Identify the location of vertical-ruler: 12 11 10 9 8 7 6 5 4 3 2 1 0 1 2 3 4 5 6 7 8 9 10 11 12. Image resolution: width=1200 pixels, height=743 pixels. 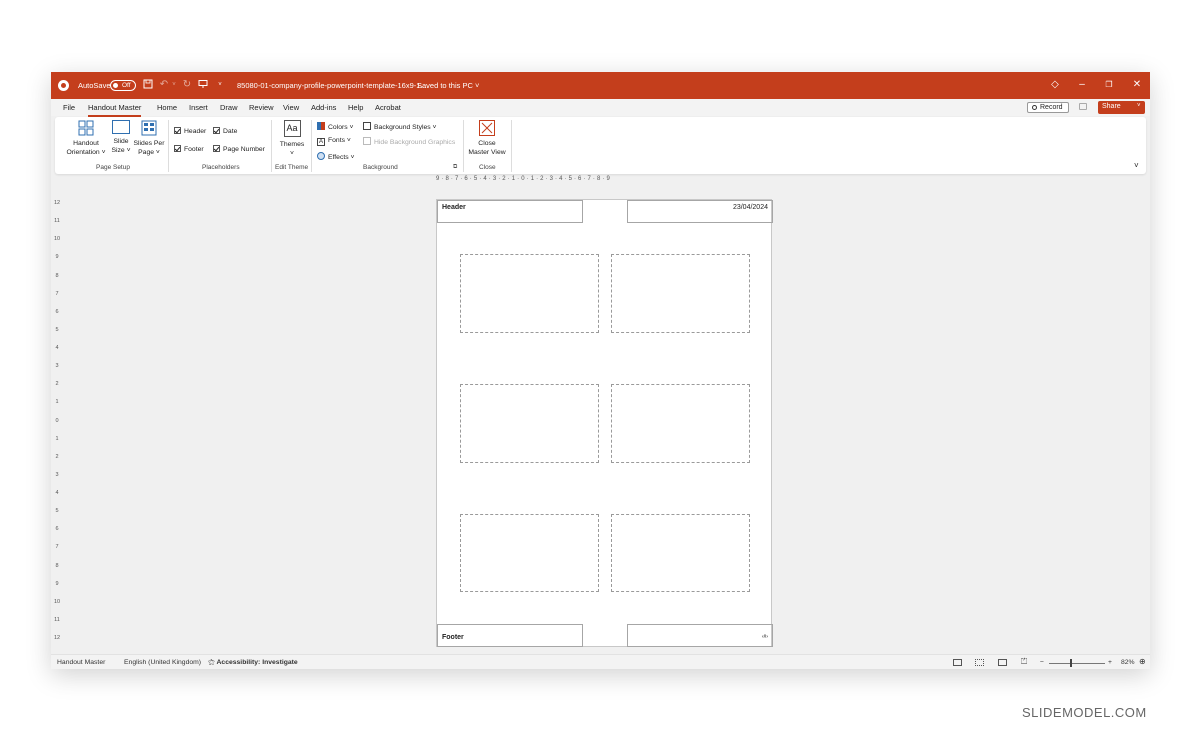
(57, 420).